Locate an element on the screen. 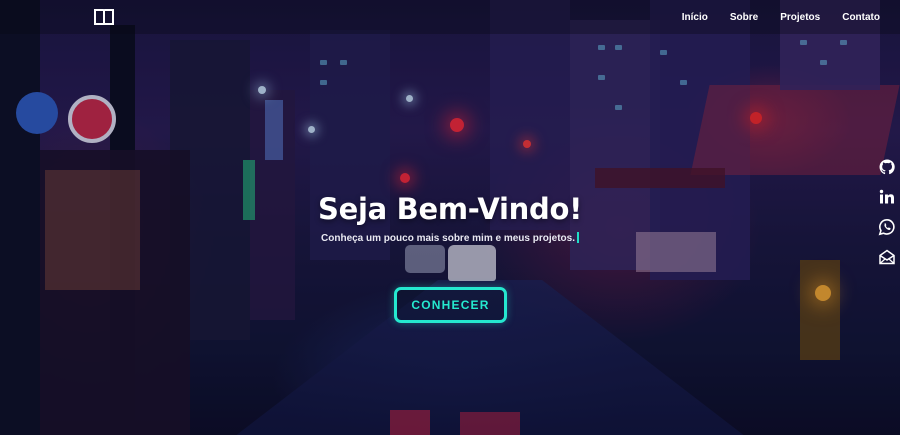 Image resolution: width=900 pixels, height=435 pixels. social-links is located at coordinates (888, 212).